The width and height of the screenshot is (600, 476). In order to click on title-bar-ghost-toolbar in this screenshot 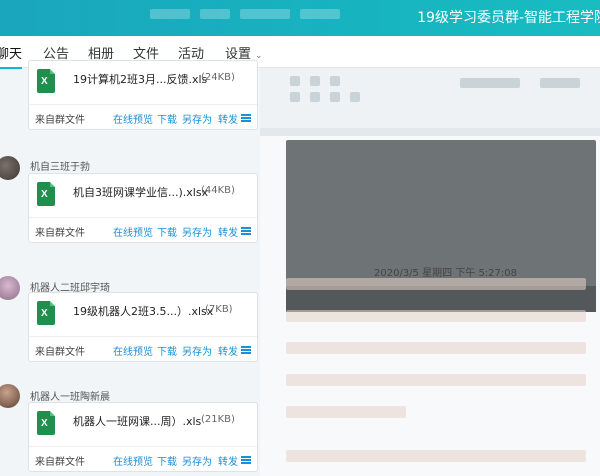, I will do `click(275, 14)`.